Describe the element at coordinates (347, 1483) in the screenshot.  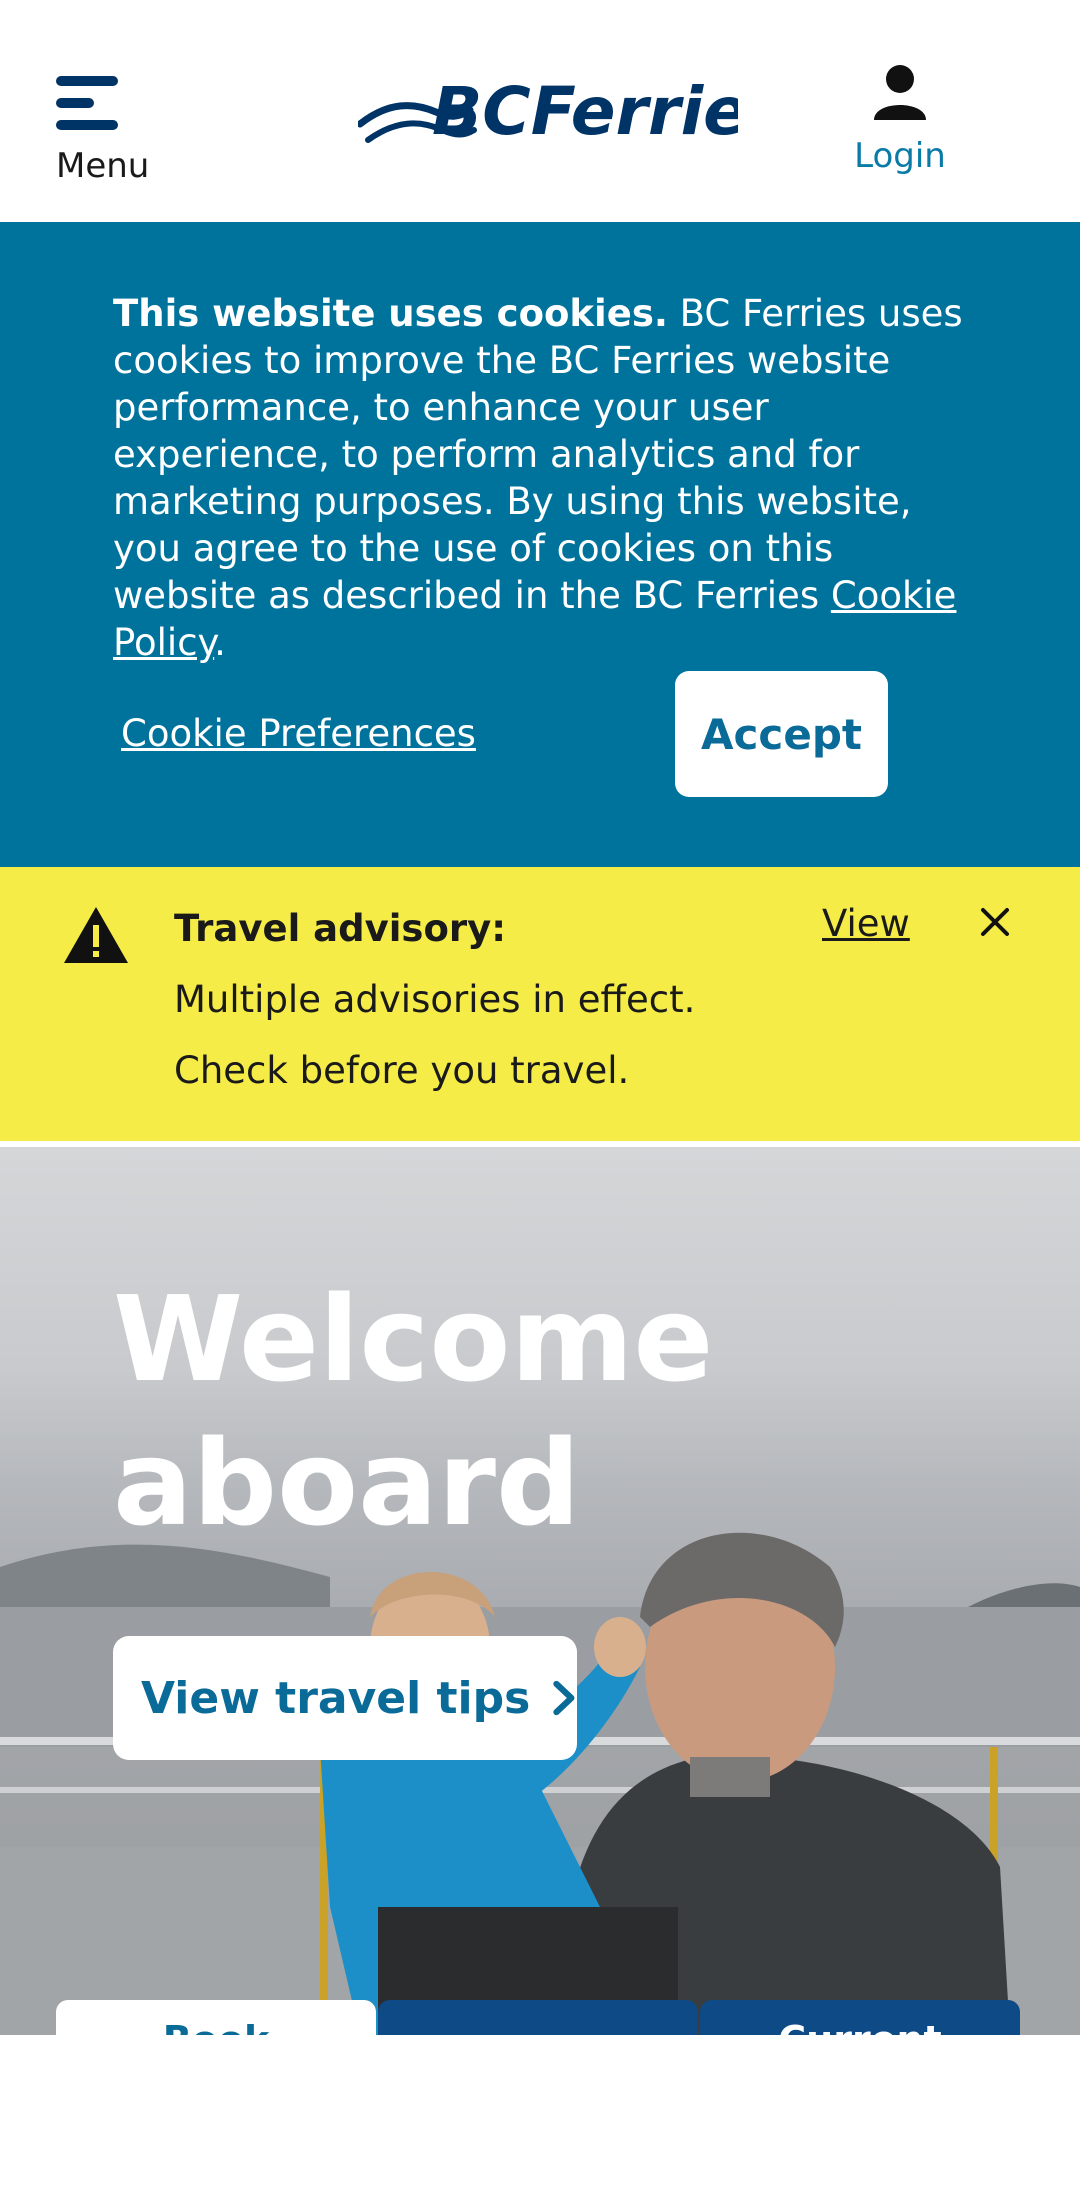
I see `hero-title-line2: aboard` at that location.